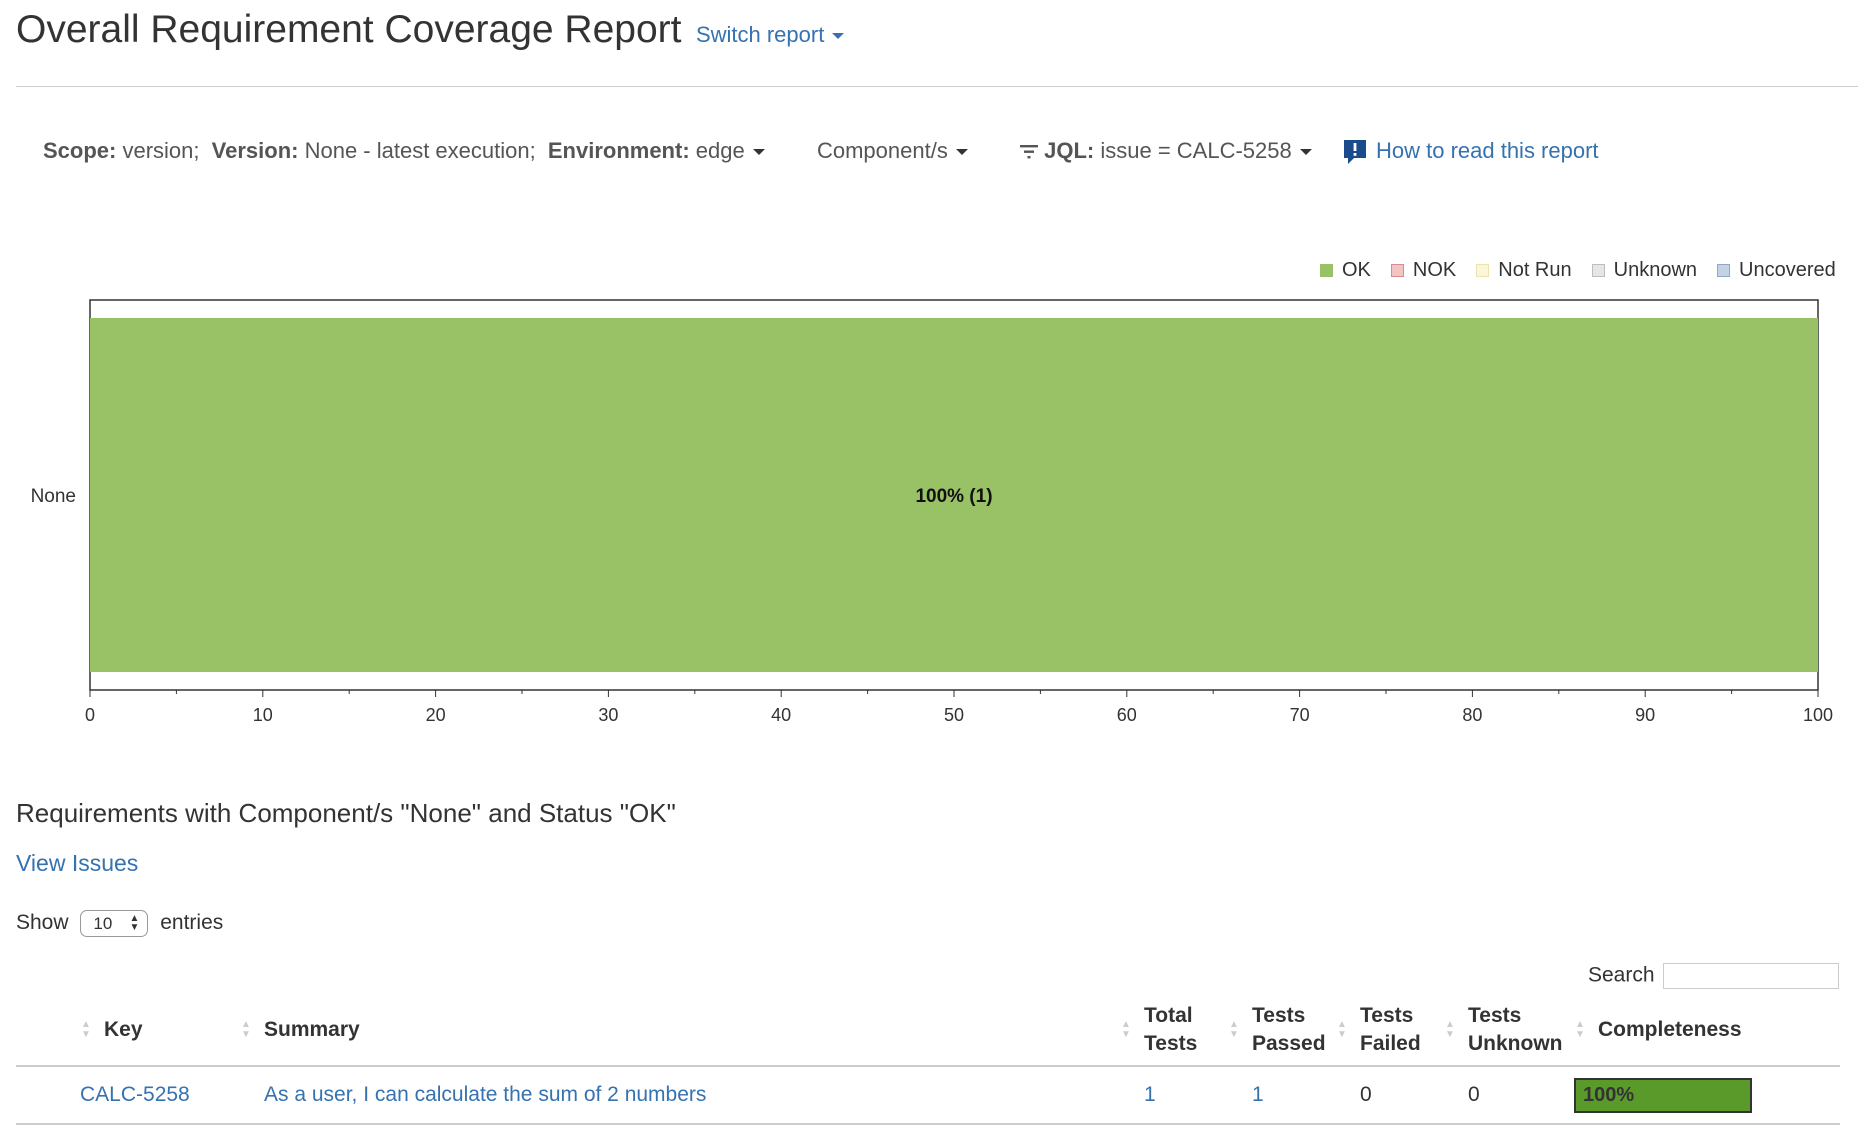  Describe the element at coordinates (1621, 975) in the screenshot. I see `search-label: Search` at that location.